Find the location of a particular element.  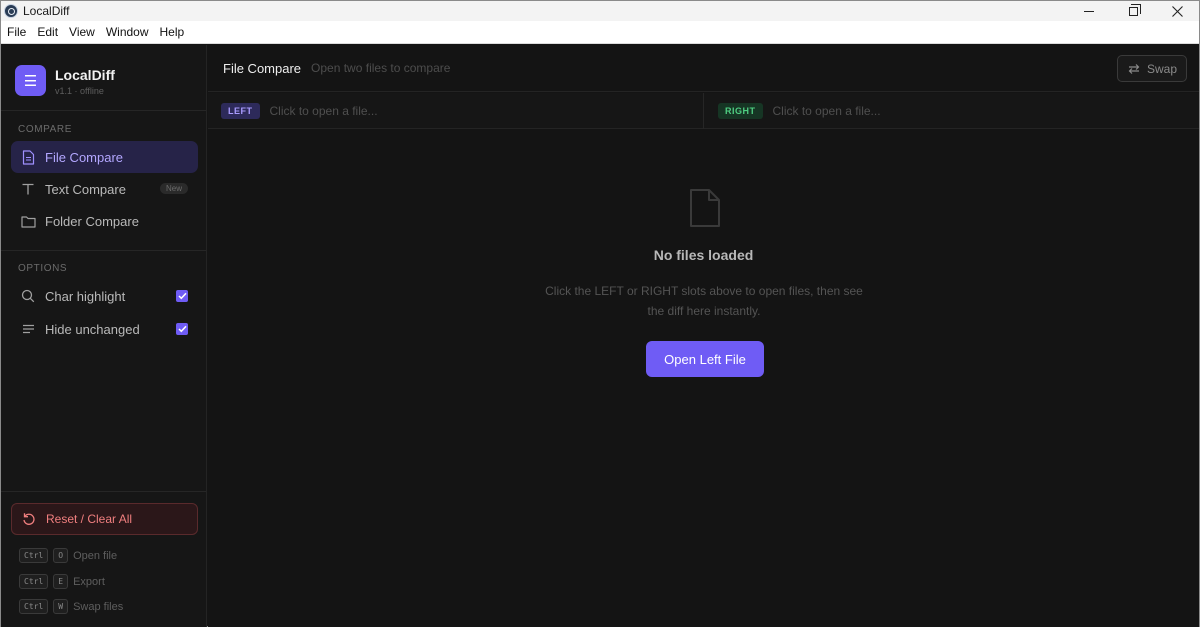

sidebar-item-folder-compare: Folder Compare is located at coordinates (104, 221).